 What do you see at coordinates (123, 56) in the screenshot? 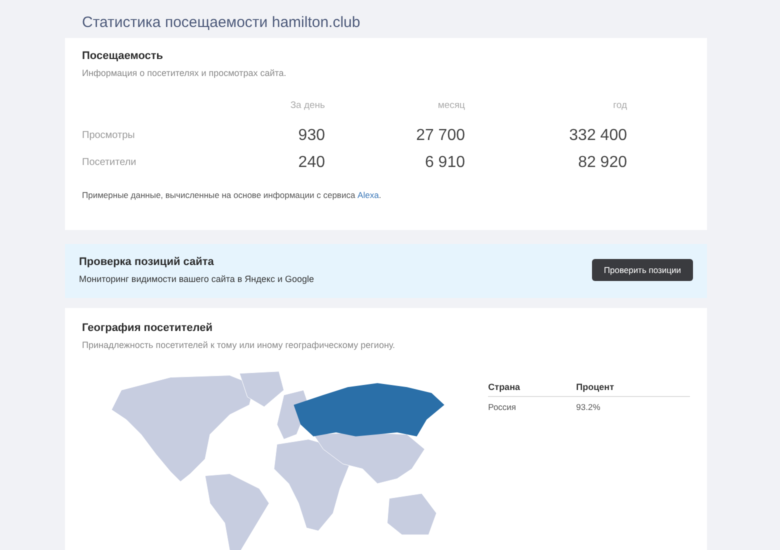
I see `section-title: Посещаемость` at bounding box center [123, 56].